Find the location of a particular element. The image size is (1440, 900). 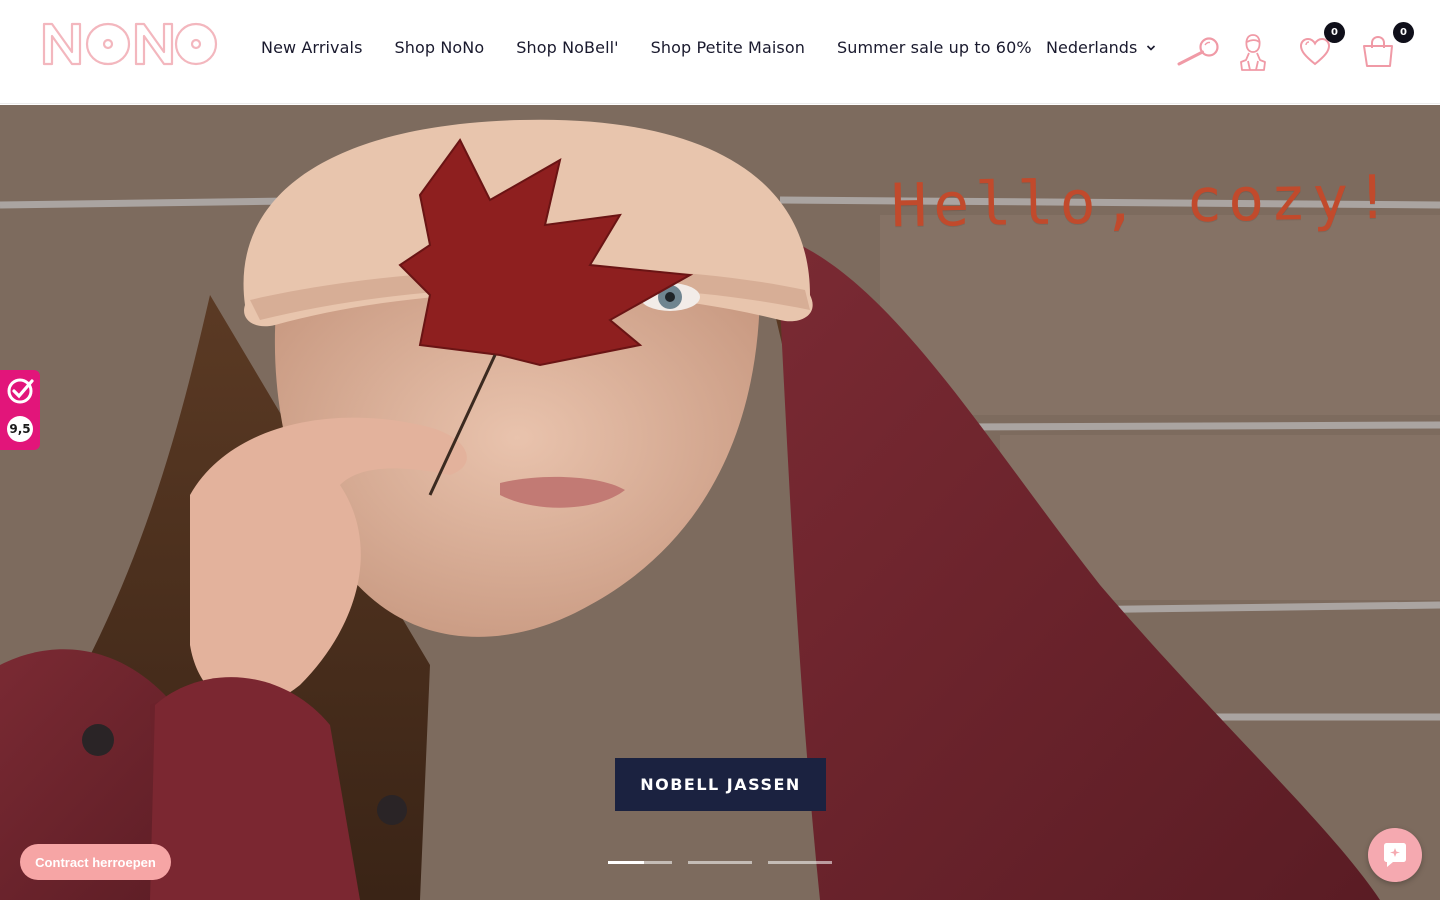

trust-badge: 9,5 is located at coordinates (20, 410).